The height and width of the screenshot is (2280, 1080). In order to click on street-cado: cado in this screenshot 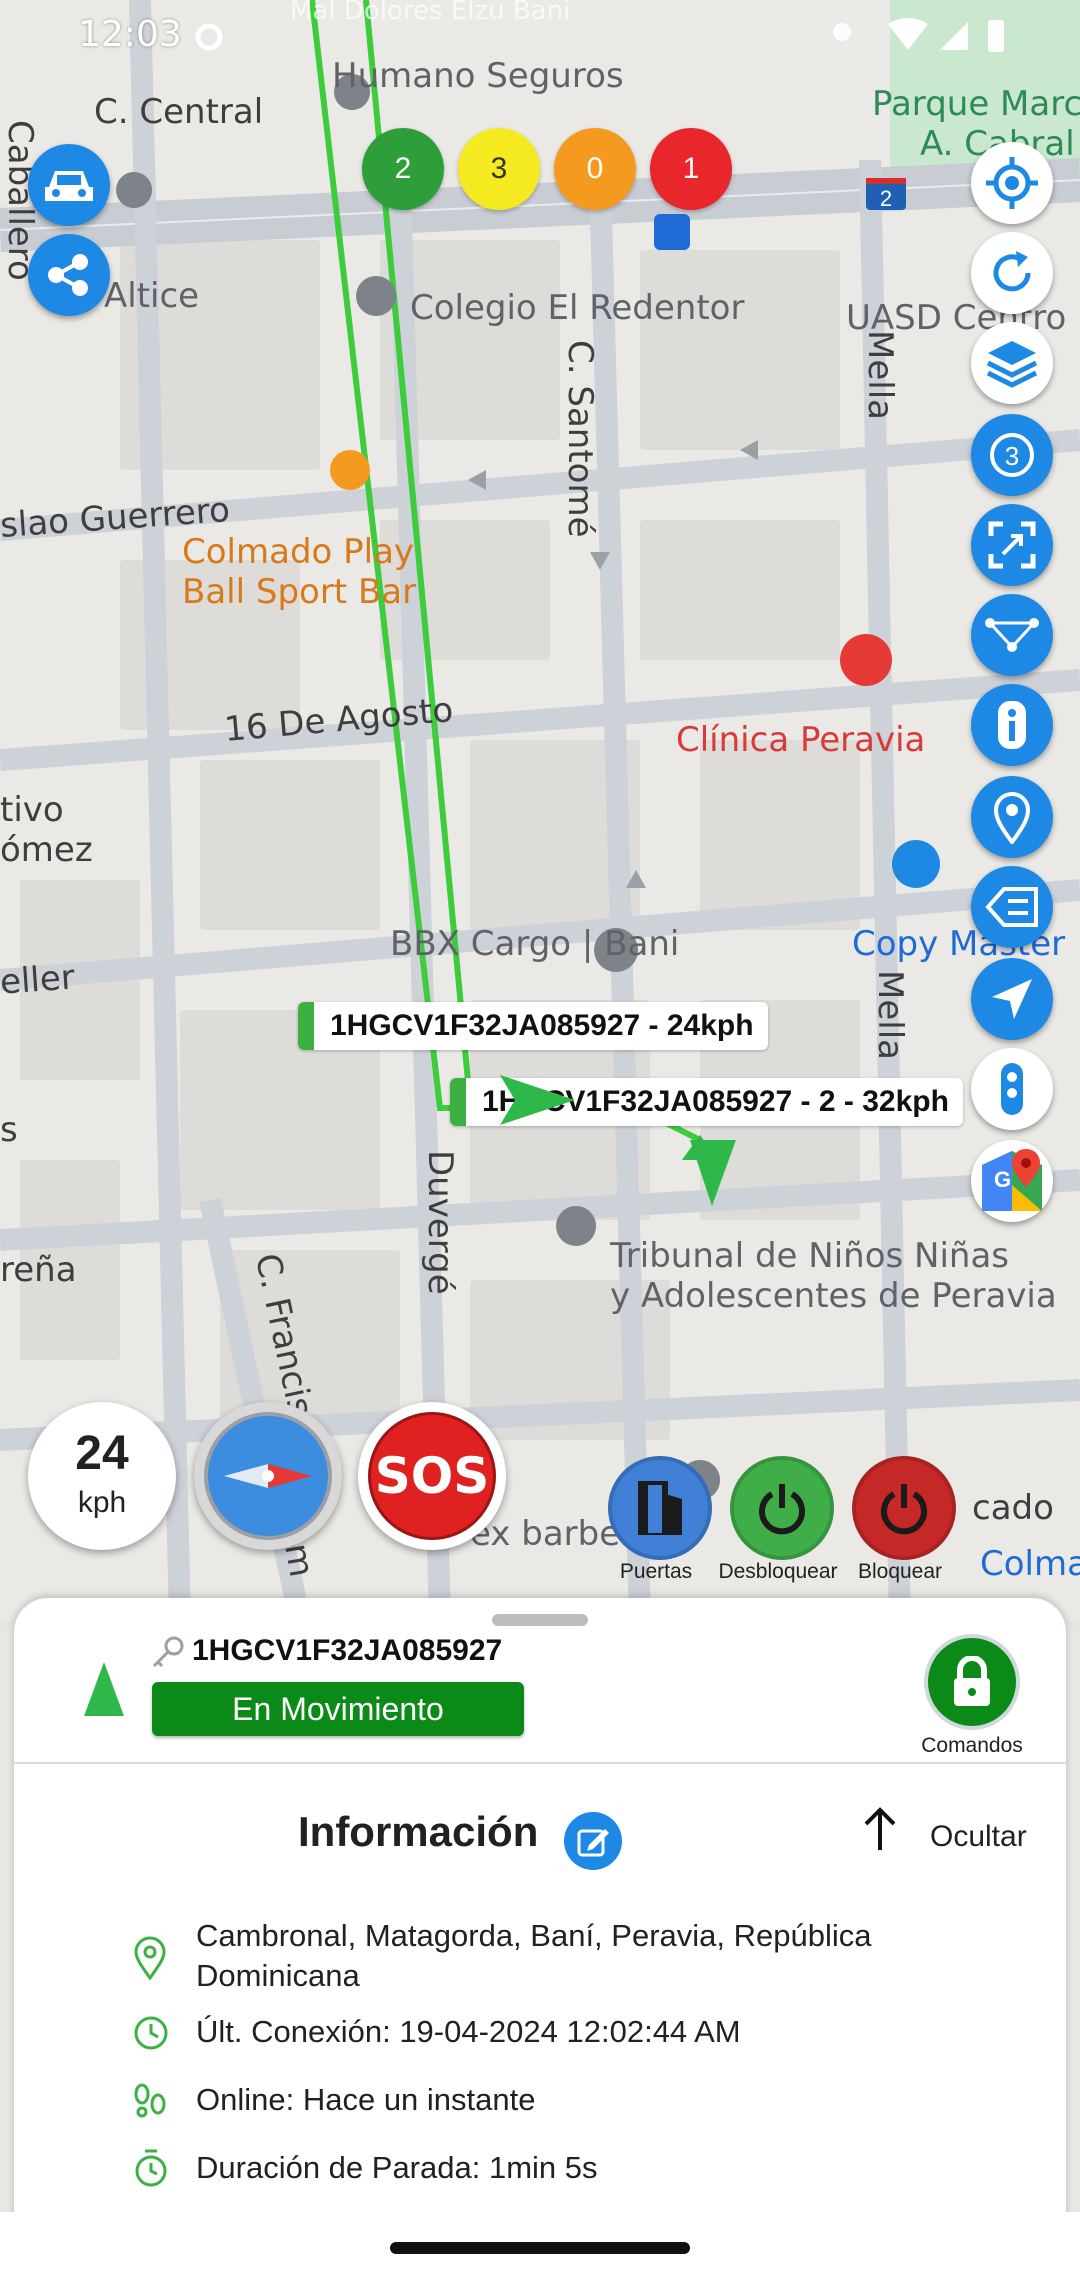, I will do `click(1013, 1508)`.